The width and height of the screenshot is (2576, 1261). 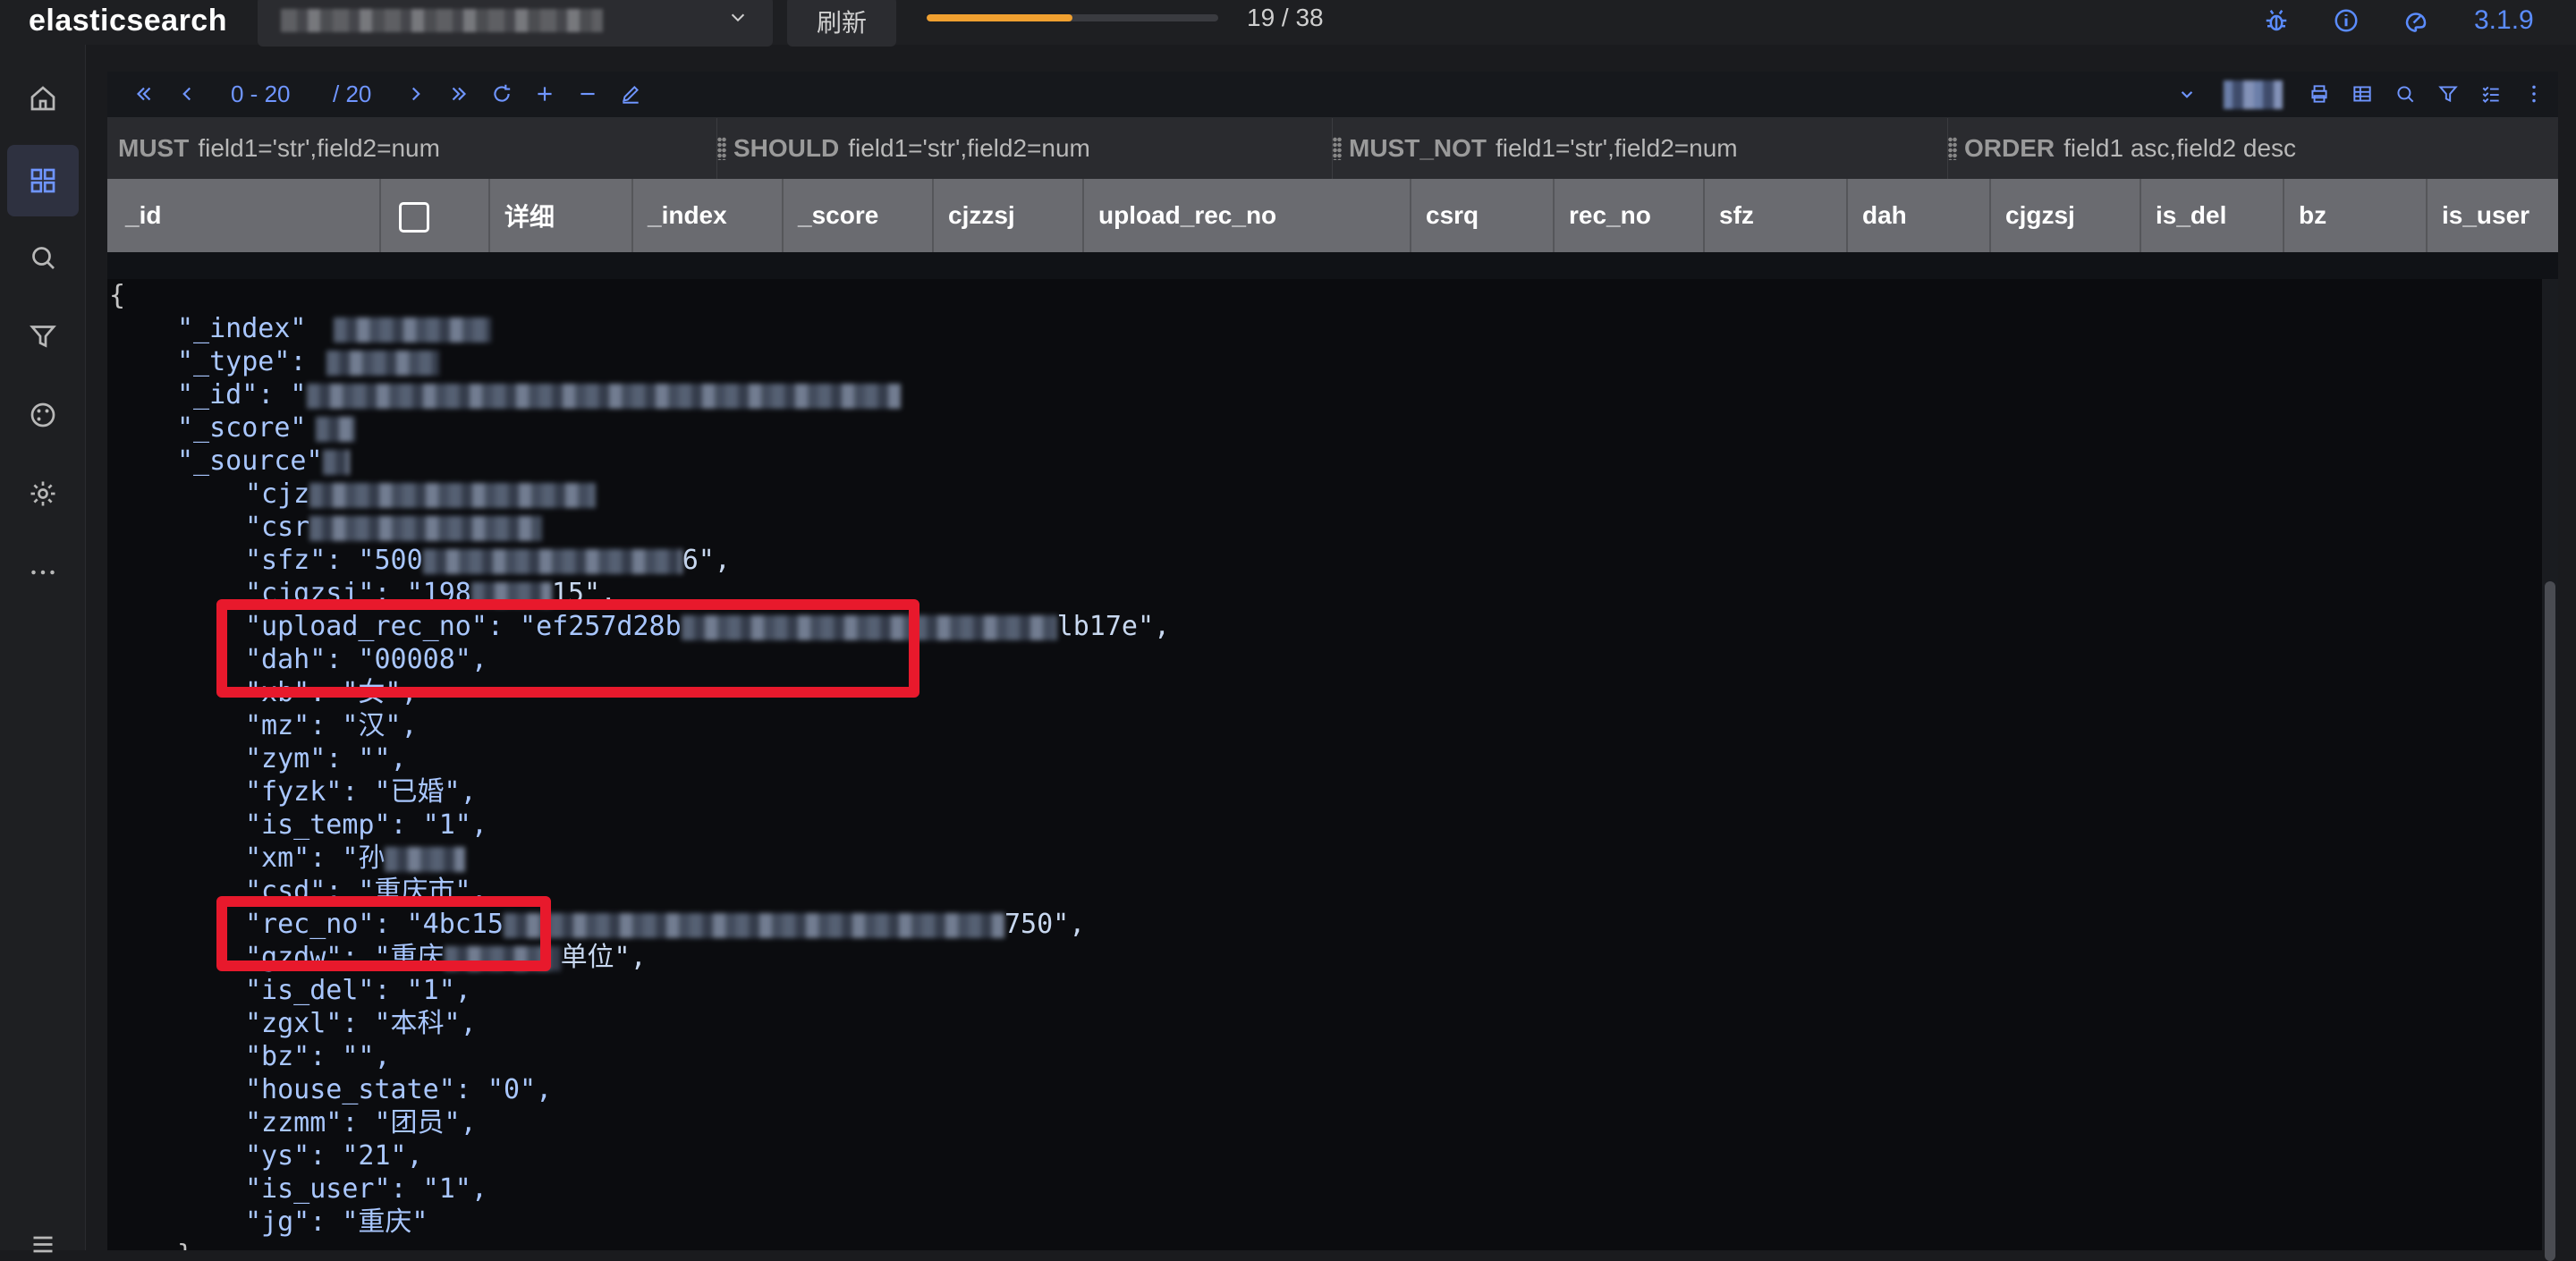 I want to click on must-not-label: MUST_NOT, so click(x=1418, y=148).